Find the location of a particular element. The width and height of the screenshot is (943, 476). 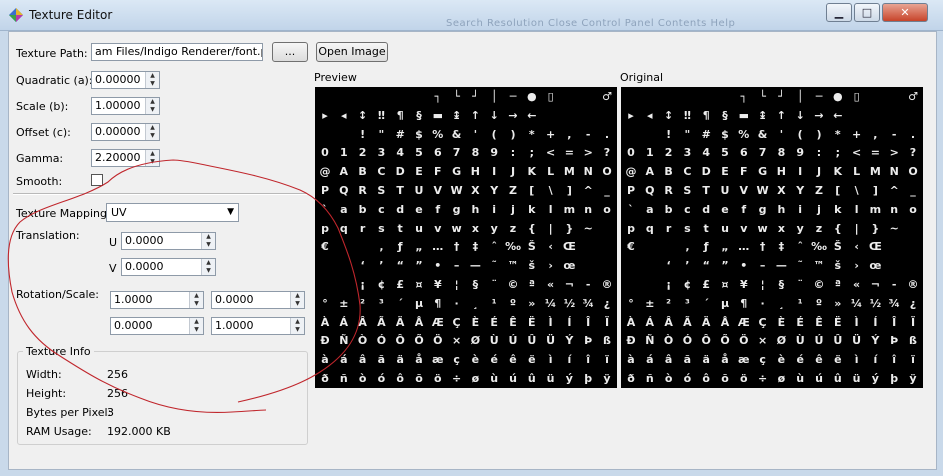

font-glyph: Â is located at coordinates (668, 322).